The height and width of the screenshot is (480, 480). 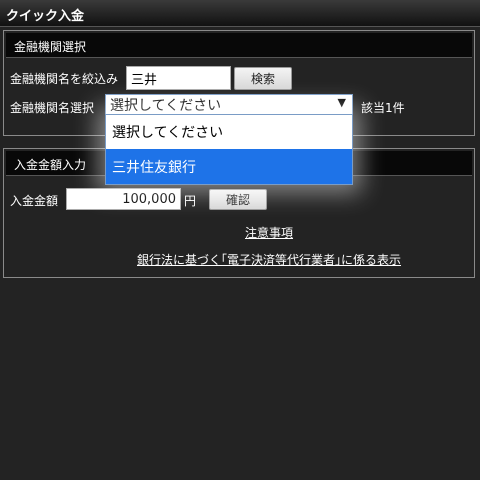 I want to click on bank-select-label: 金融機関名選択, so click(x=52, y=108).